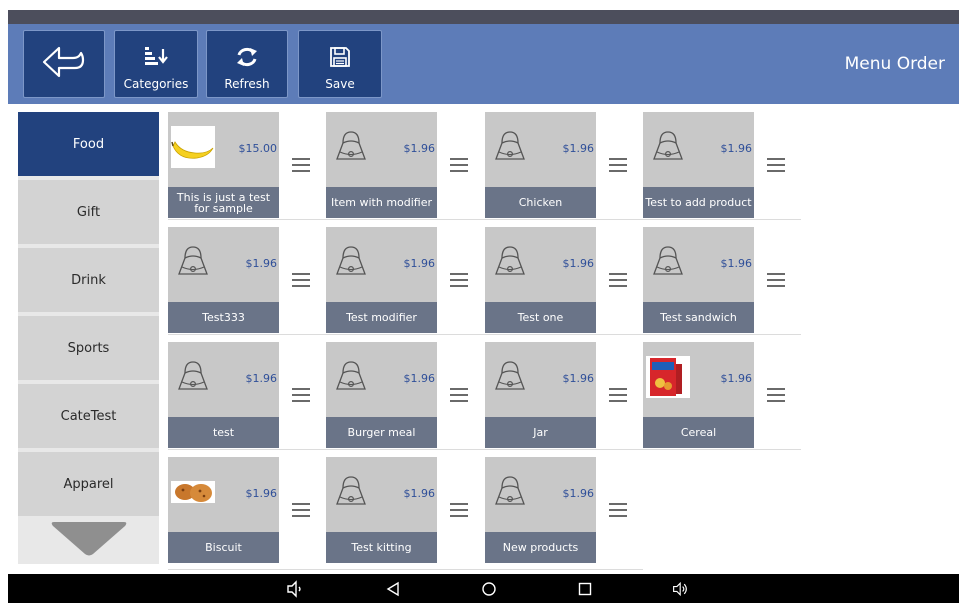  I want to click on product-tile-burger-meal: $1.96 Burger meal, so click(381, 395).